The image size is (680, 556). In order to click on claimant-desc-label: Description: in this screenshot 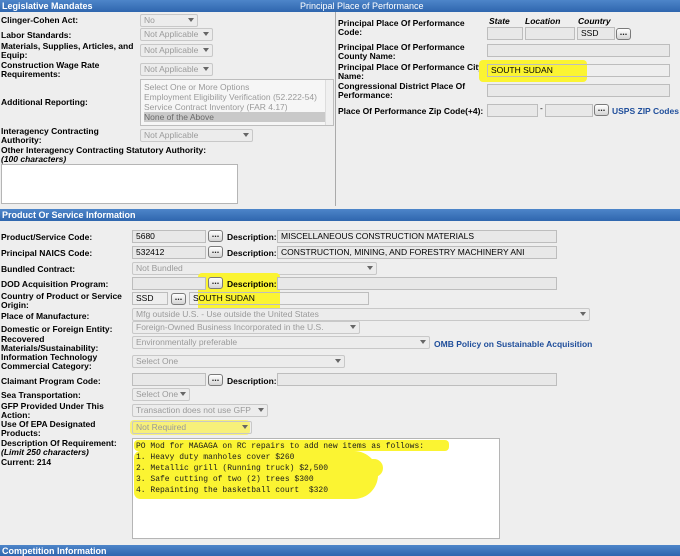, I will do `click(252, 381)`.